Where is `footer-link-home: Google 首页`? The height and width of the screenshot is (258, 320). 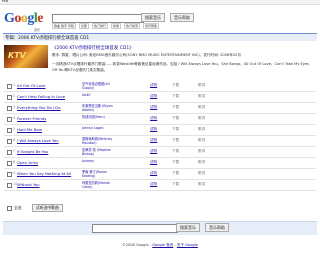
footer-link-home: Google 首页 is located at coordinates (162, 245).